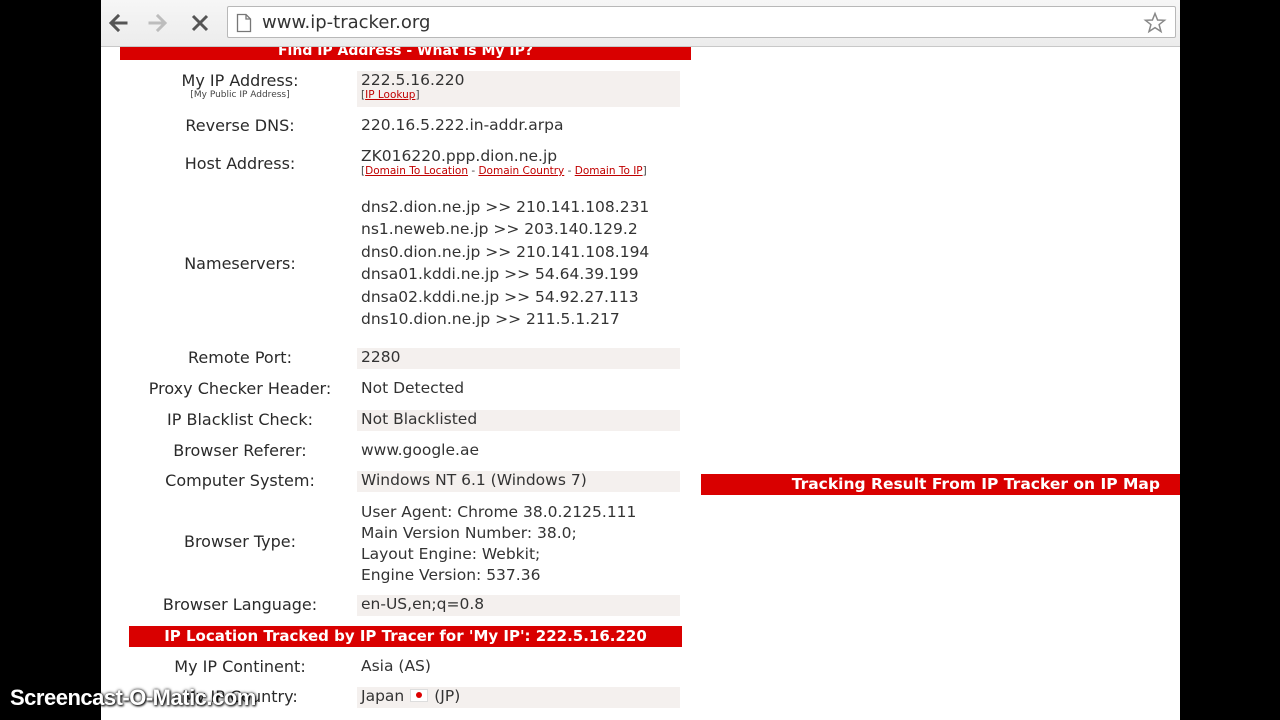 Image resolution: width=1280 pixels, height=720 pixels. What do you see at coordinates (419, 695) in the screenshot?
I see `japan-flag-icon` at bounding box center [419, 695].